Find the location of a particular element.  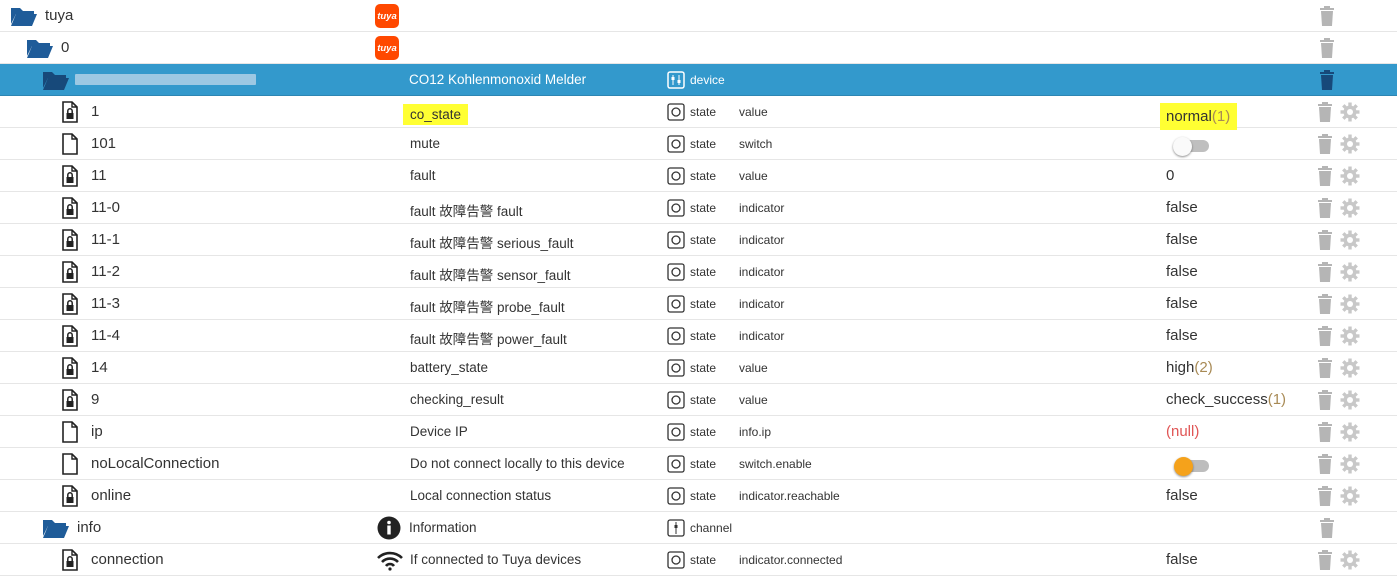

info-icon is located at coordinates (389, 530).